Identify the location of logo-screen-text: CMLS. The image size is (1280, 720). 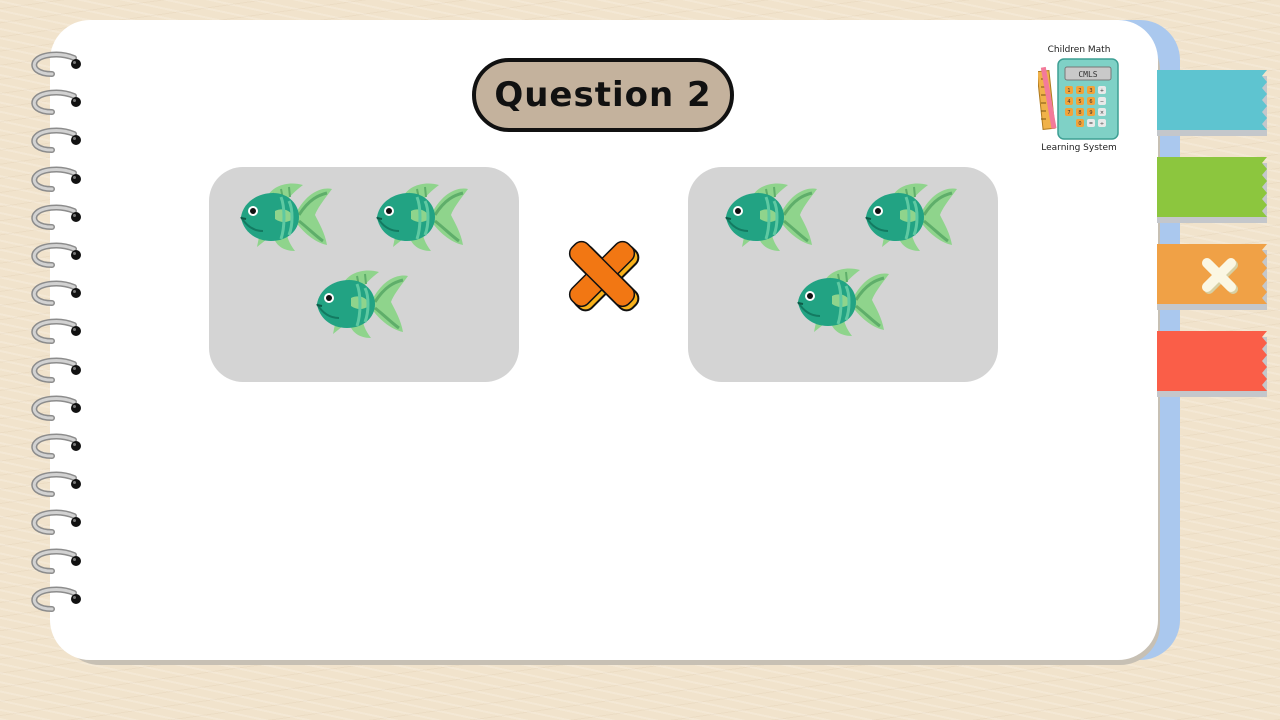
(1087, 74).